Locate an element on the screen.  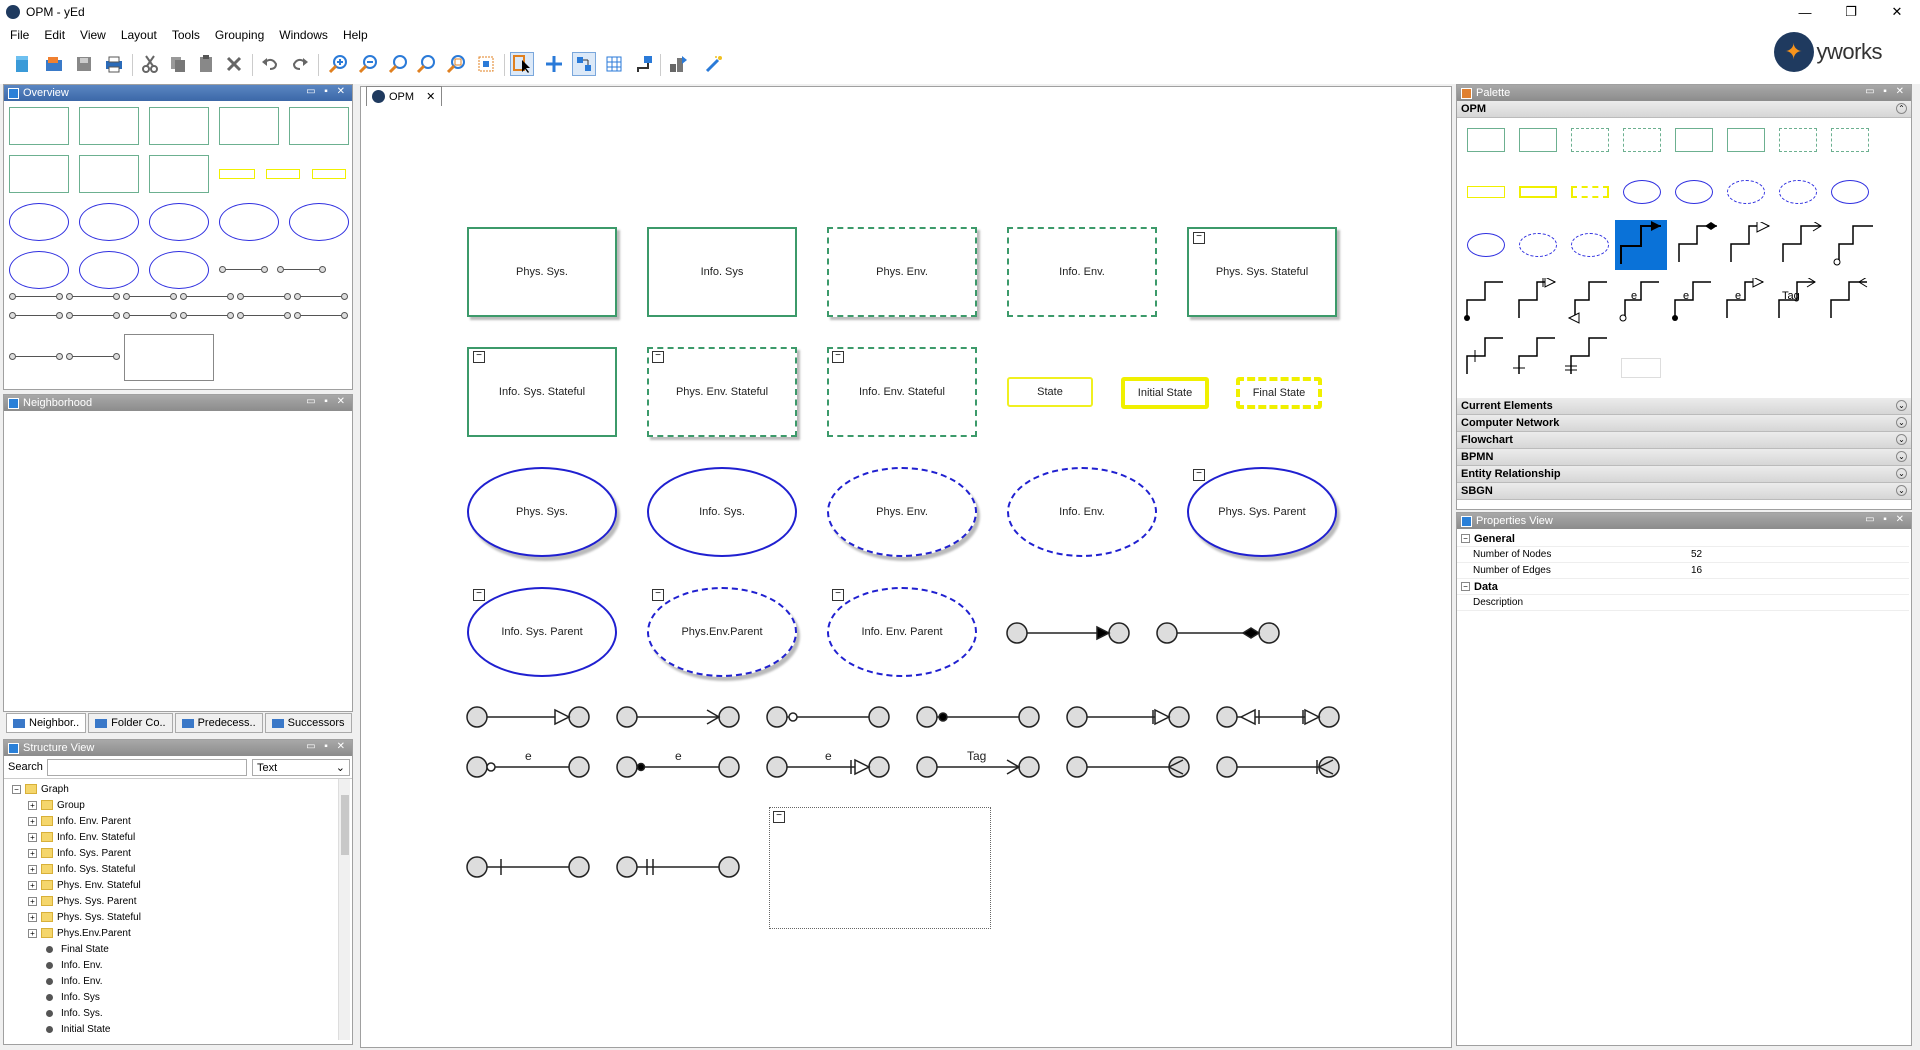
palette-item-process is located at coordinates (1642, 192).